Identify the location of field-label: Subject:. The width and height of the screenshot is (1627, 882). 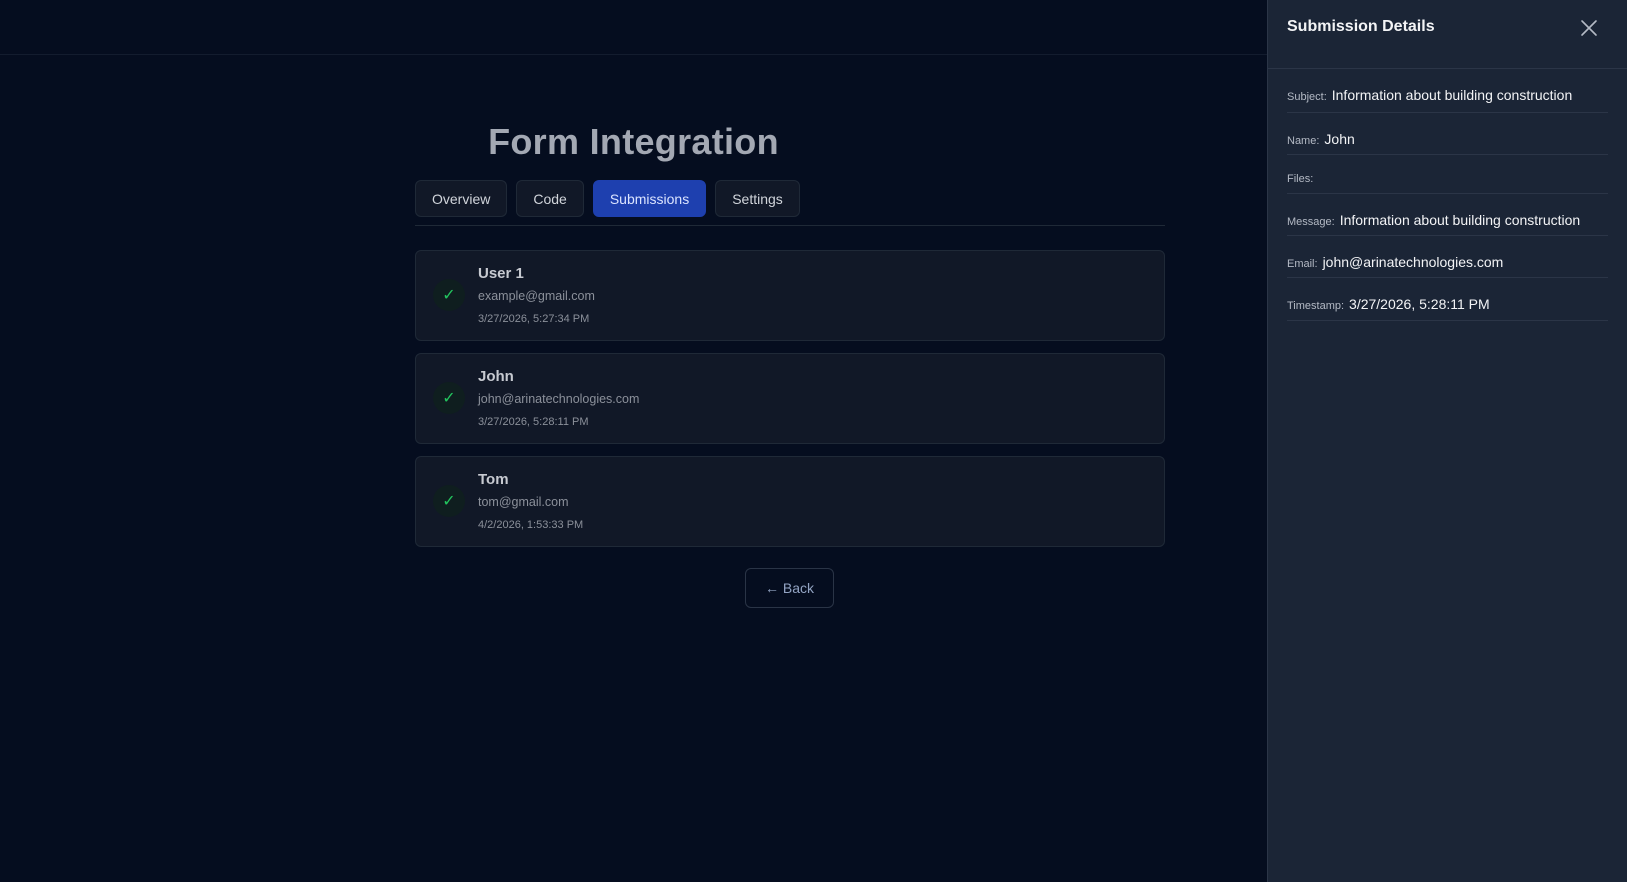
(1307, 97).